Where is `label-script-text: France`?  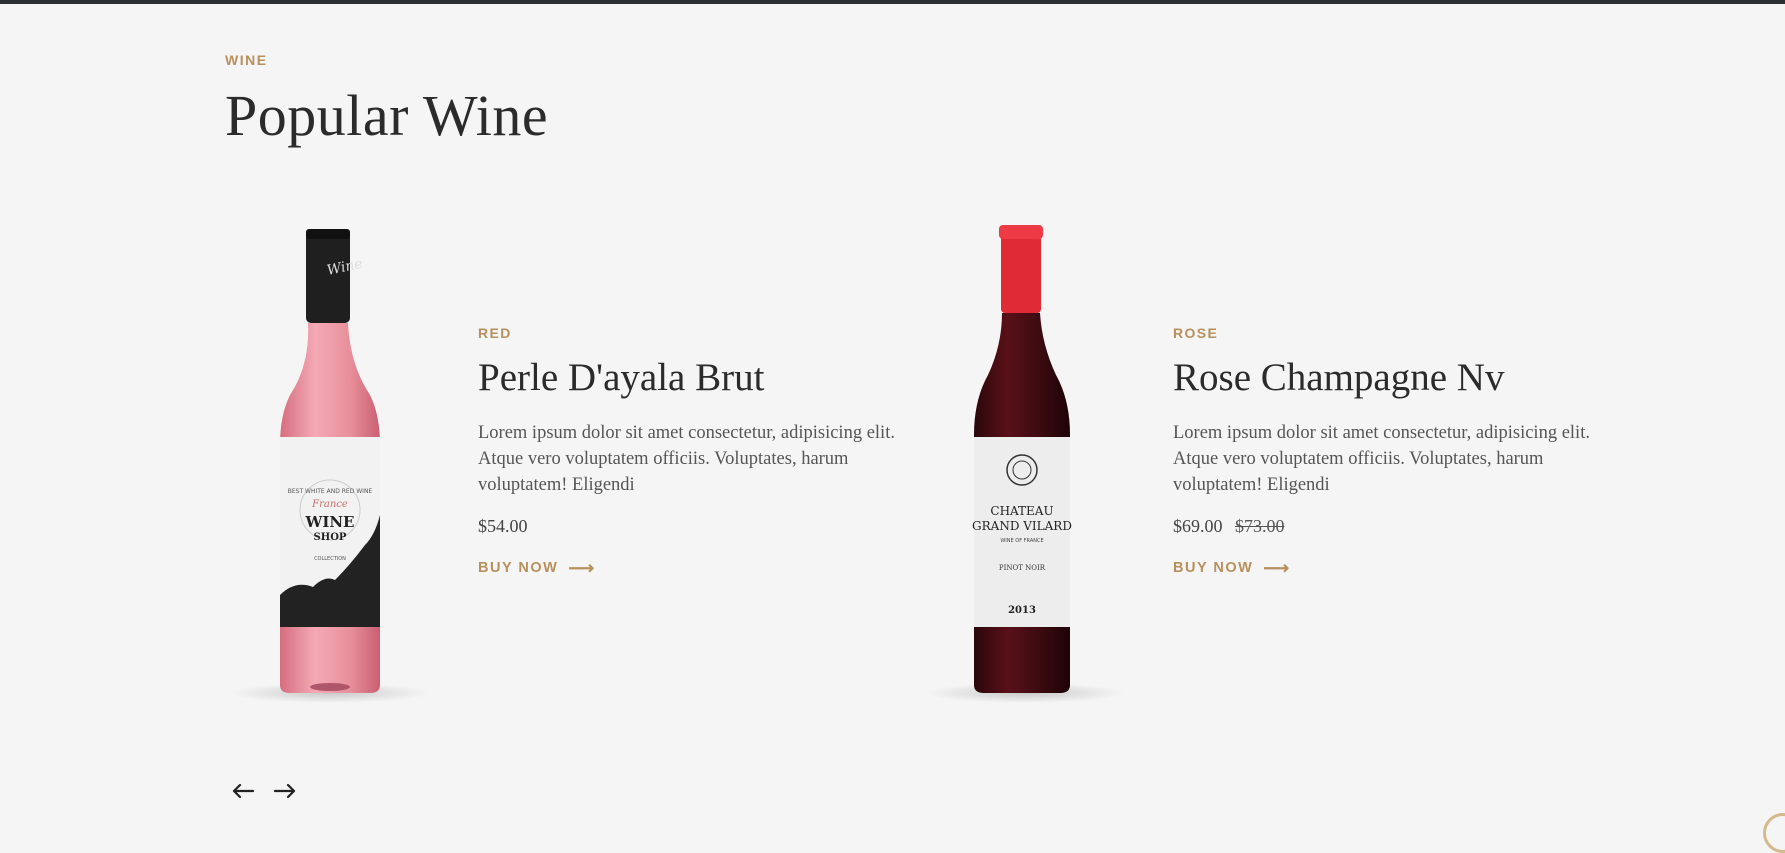 label-script-text: France is located at coordinates (329, 504).